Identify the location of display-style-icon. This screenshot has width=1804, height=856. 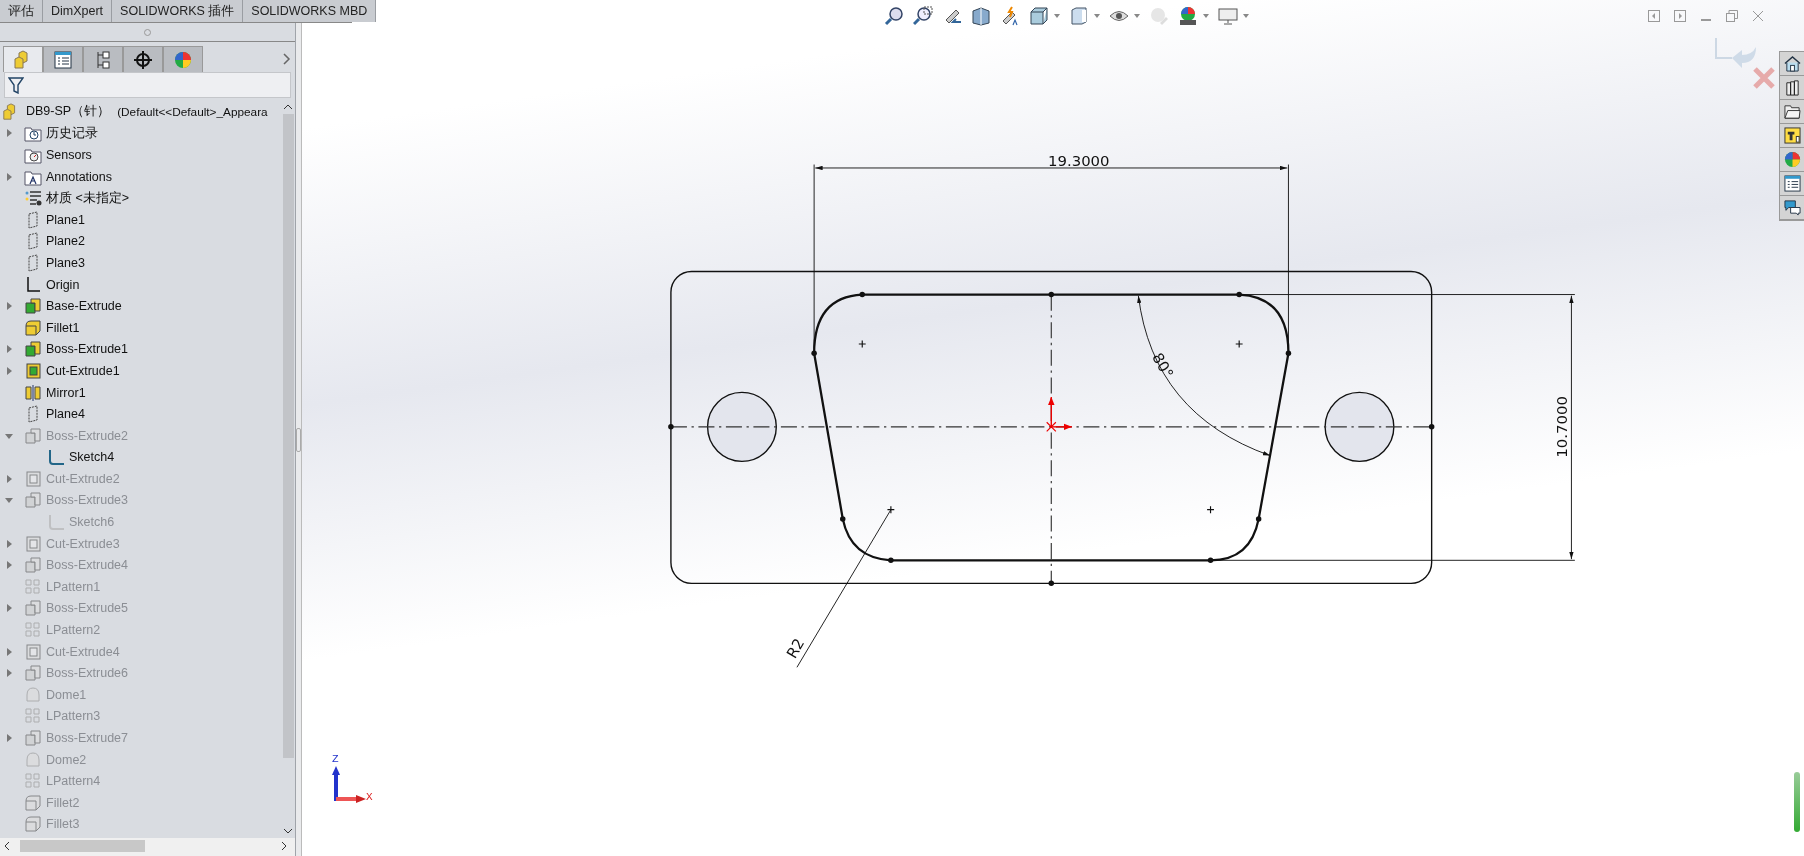
(1079, 16).